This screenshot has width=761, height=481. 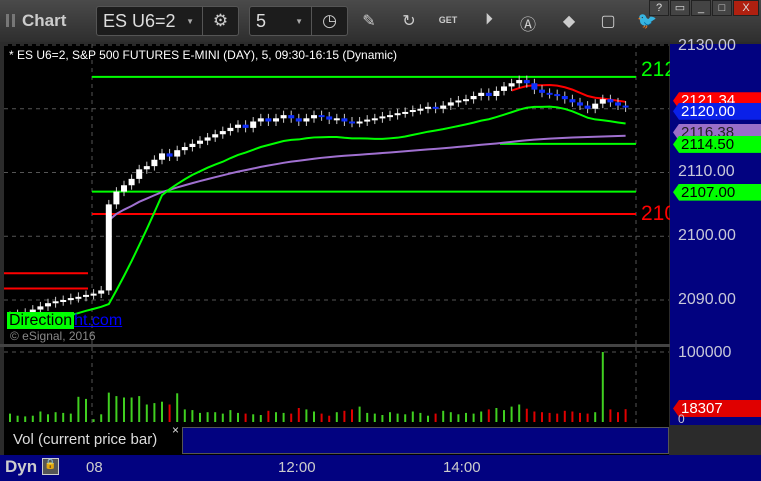 What do you see at coordinates (85, 439) in the screenshot?
I see `legend-label: Vol (current price bar)` at bounding box center [85, 439].